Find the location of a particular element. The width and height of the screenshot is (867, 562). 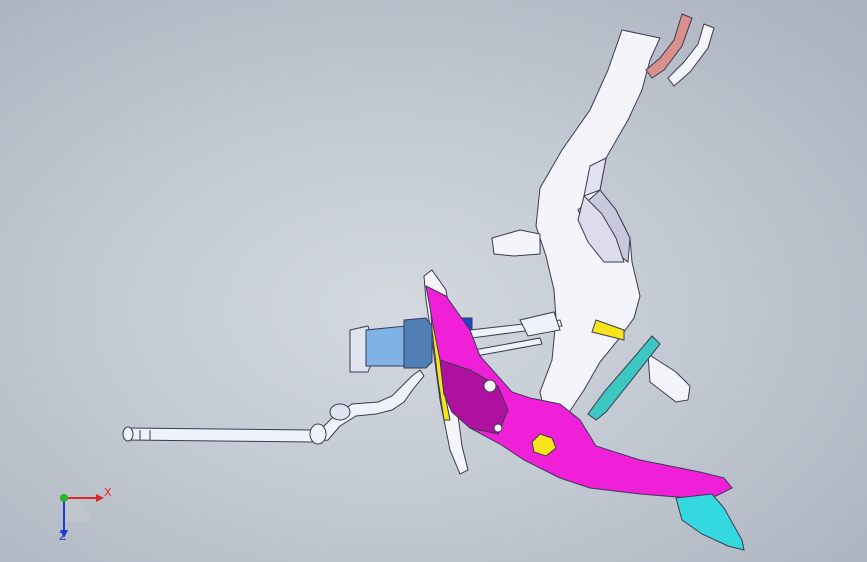

pedal-pad is located at coordinates (710, 522).